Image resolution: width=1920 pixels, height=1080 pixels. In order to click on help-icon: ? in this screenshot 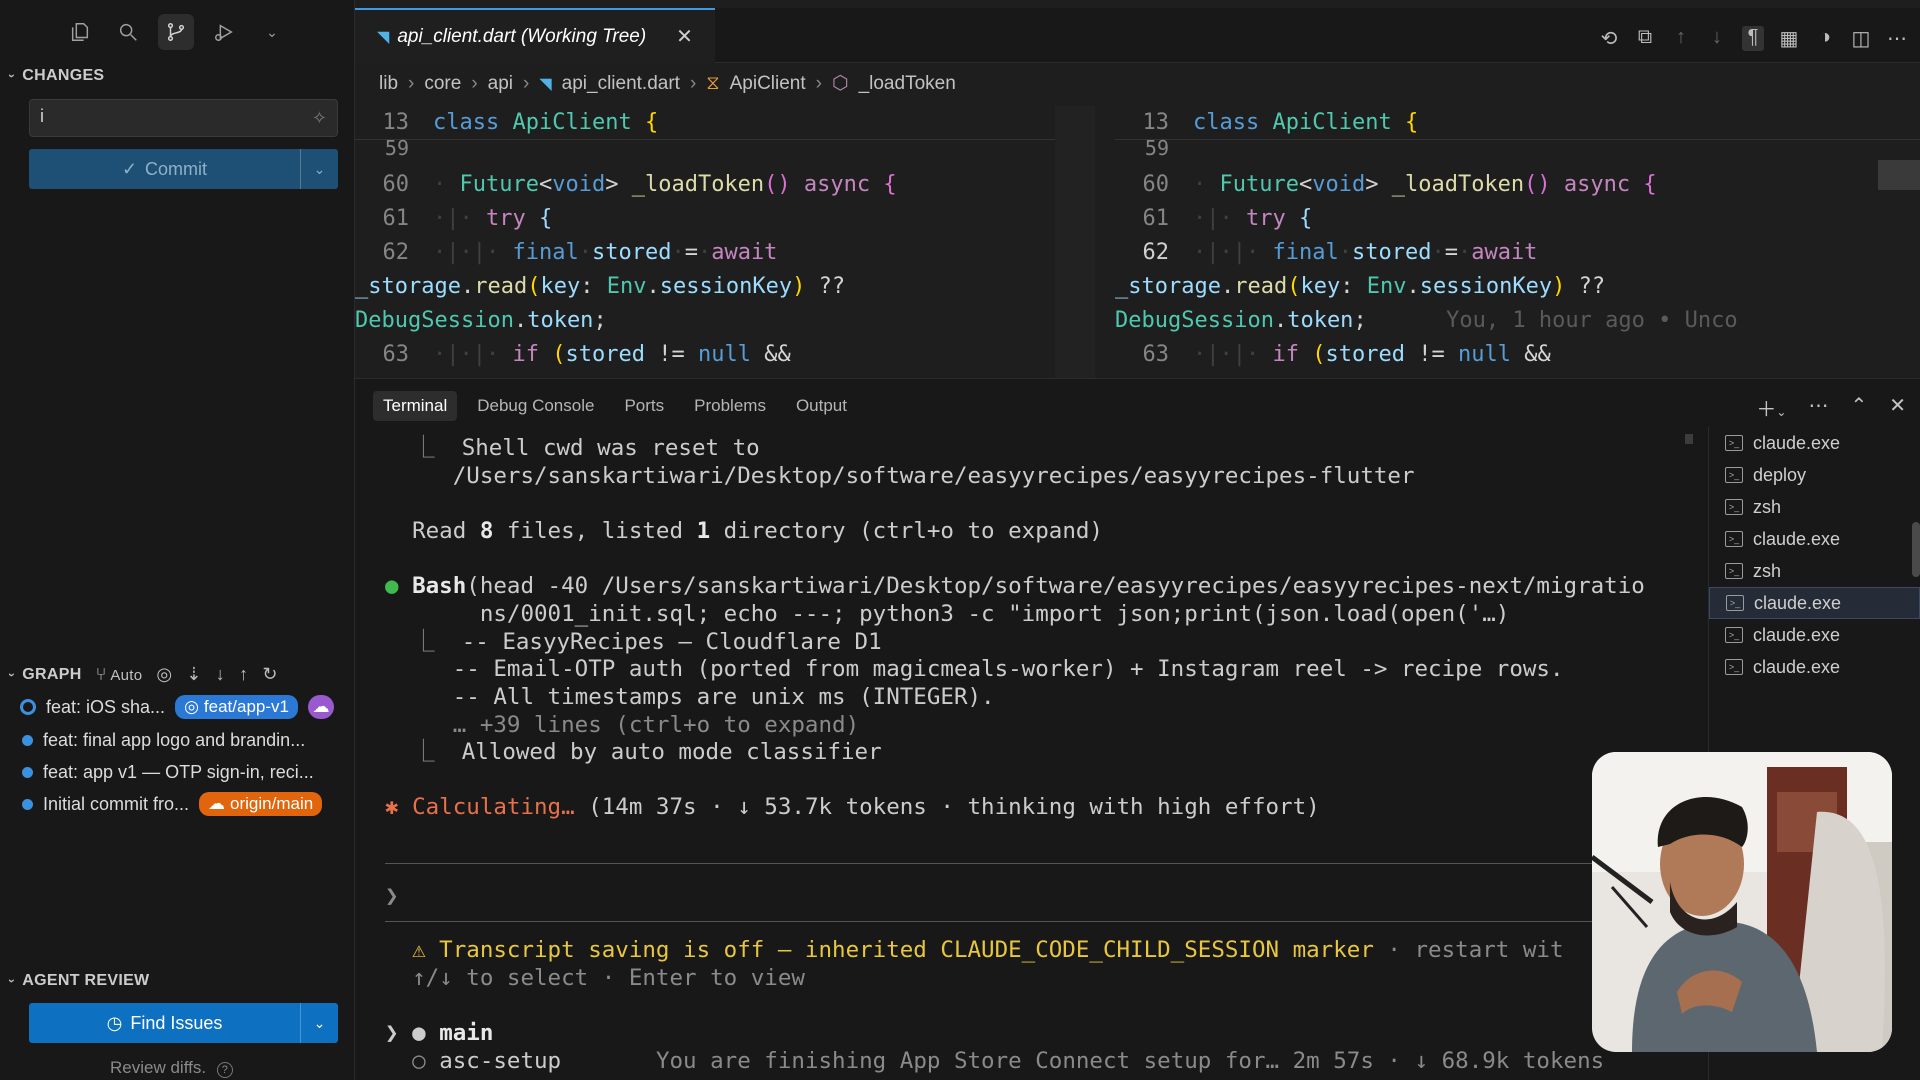, I will do `click(224, 1070)`.